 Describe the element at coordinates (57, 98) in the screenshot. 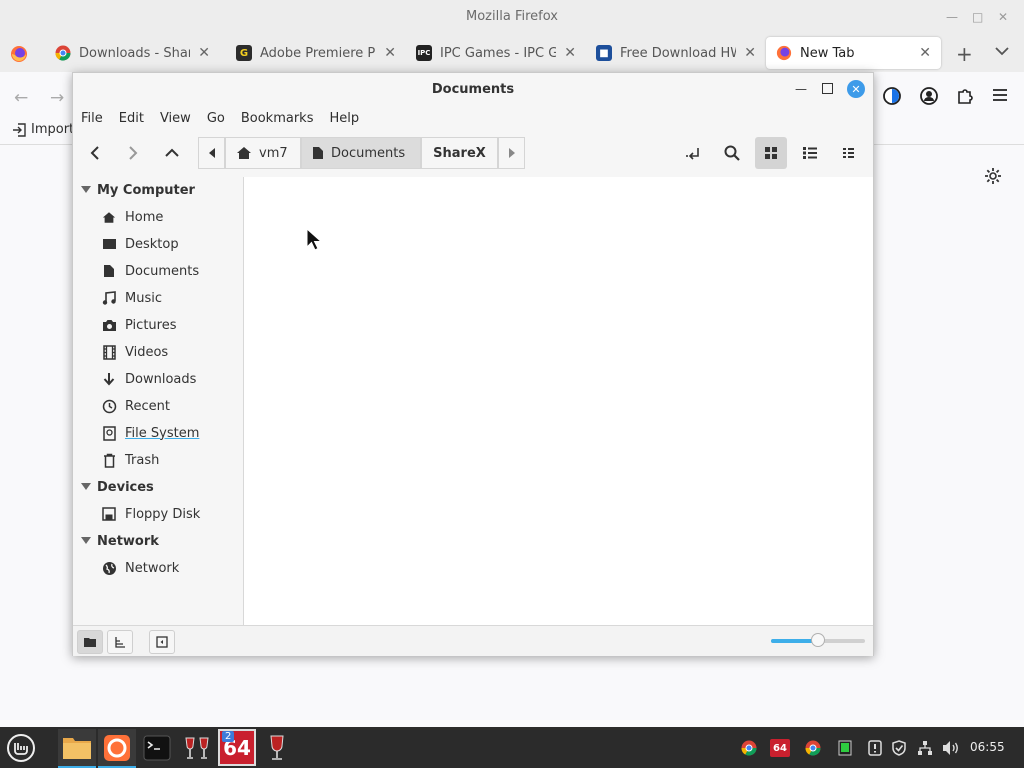

I see `forward-arrow-icon: →` at that location.